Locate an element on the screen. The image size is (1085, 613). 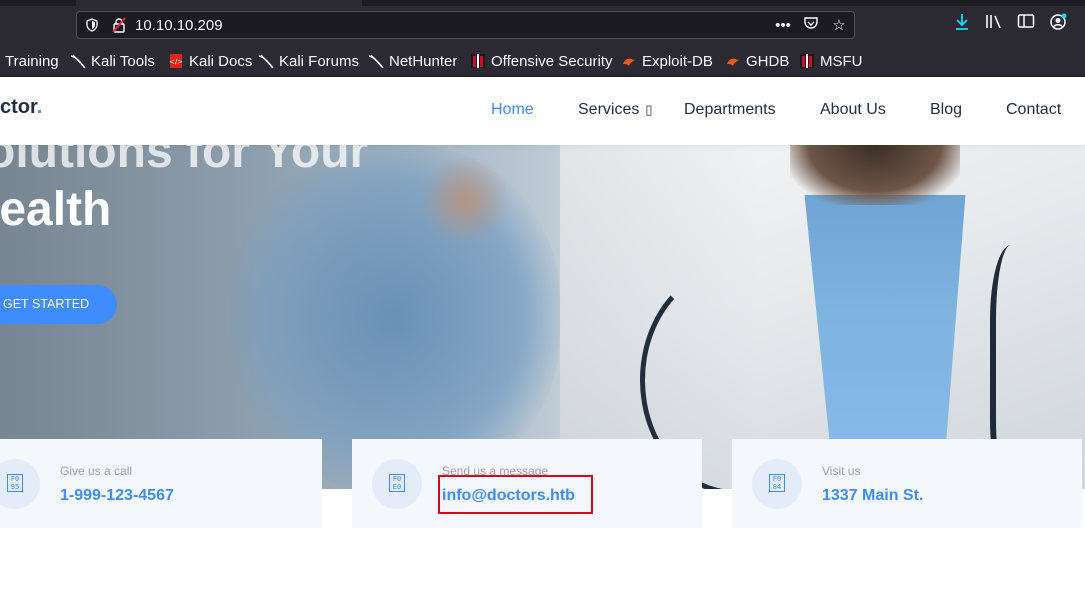
map-marker-icon: F0 84 is located at coordinates (777, 483).